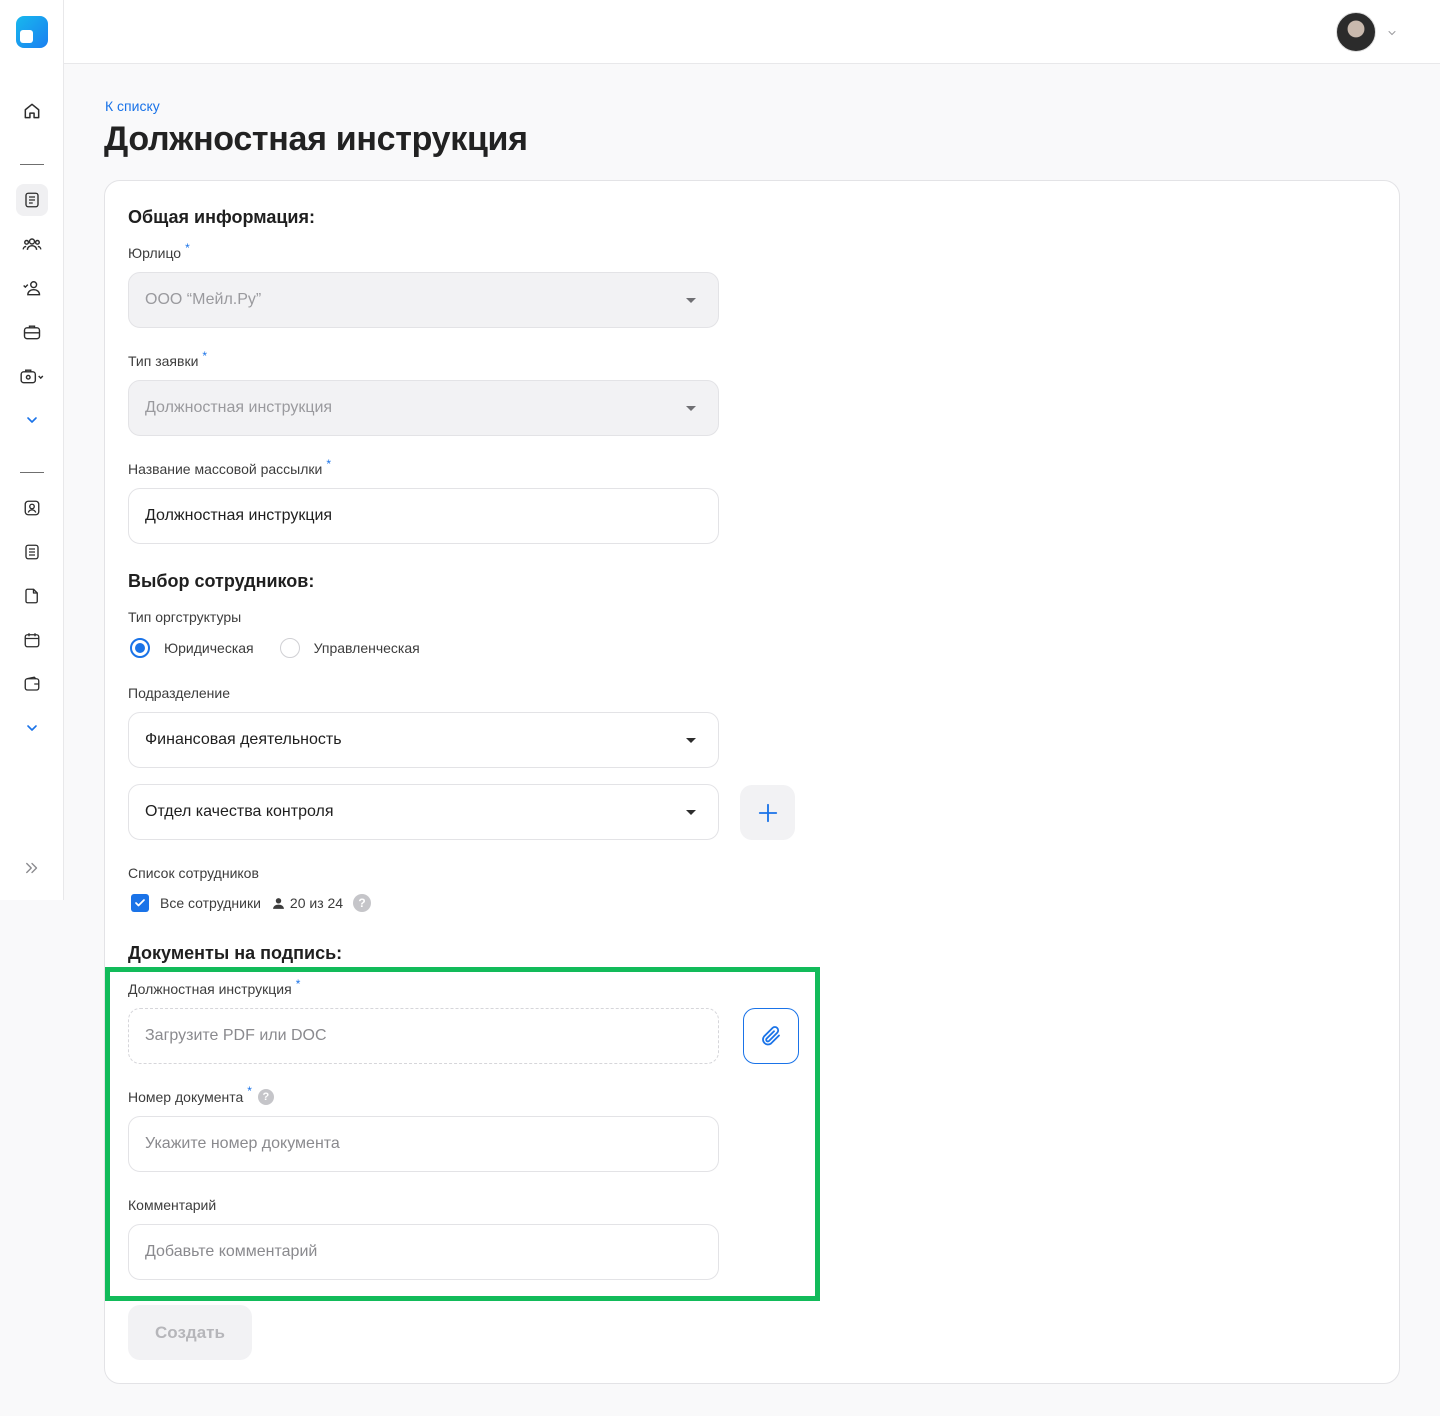  Describe the element at coordinates (32, 868) in the screenshot. I see `expand-icon` at that location.